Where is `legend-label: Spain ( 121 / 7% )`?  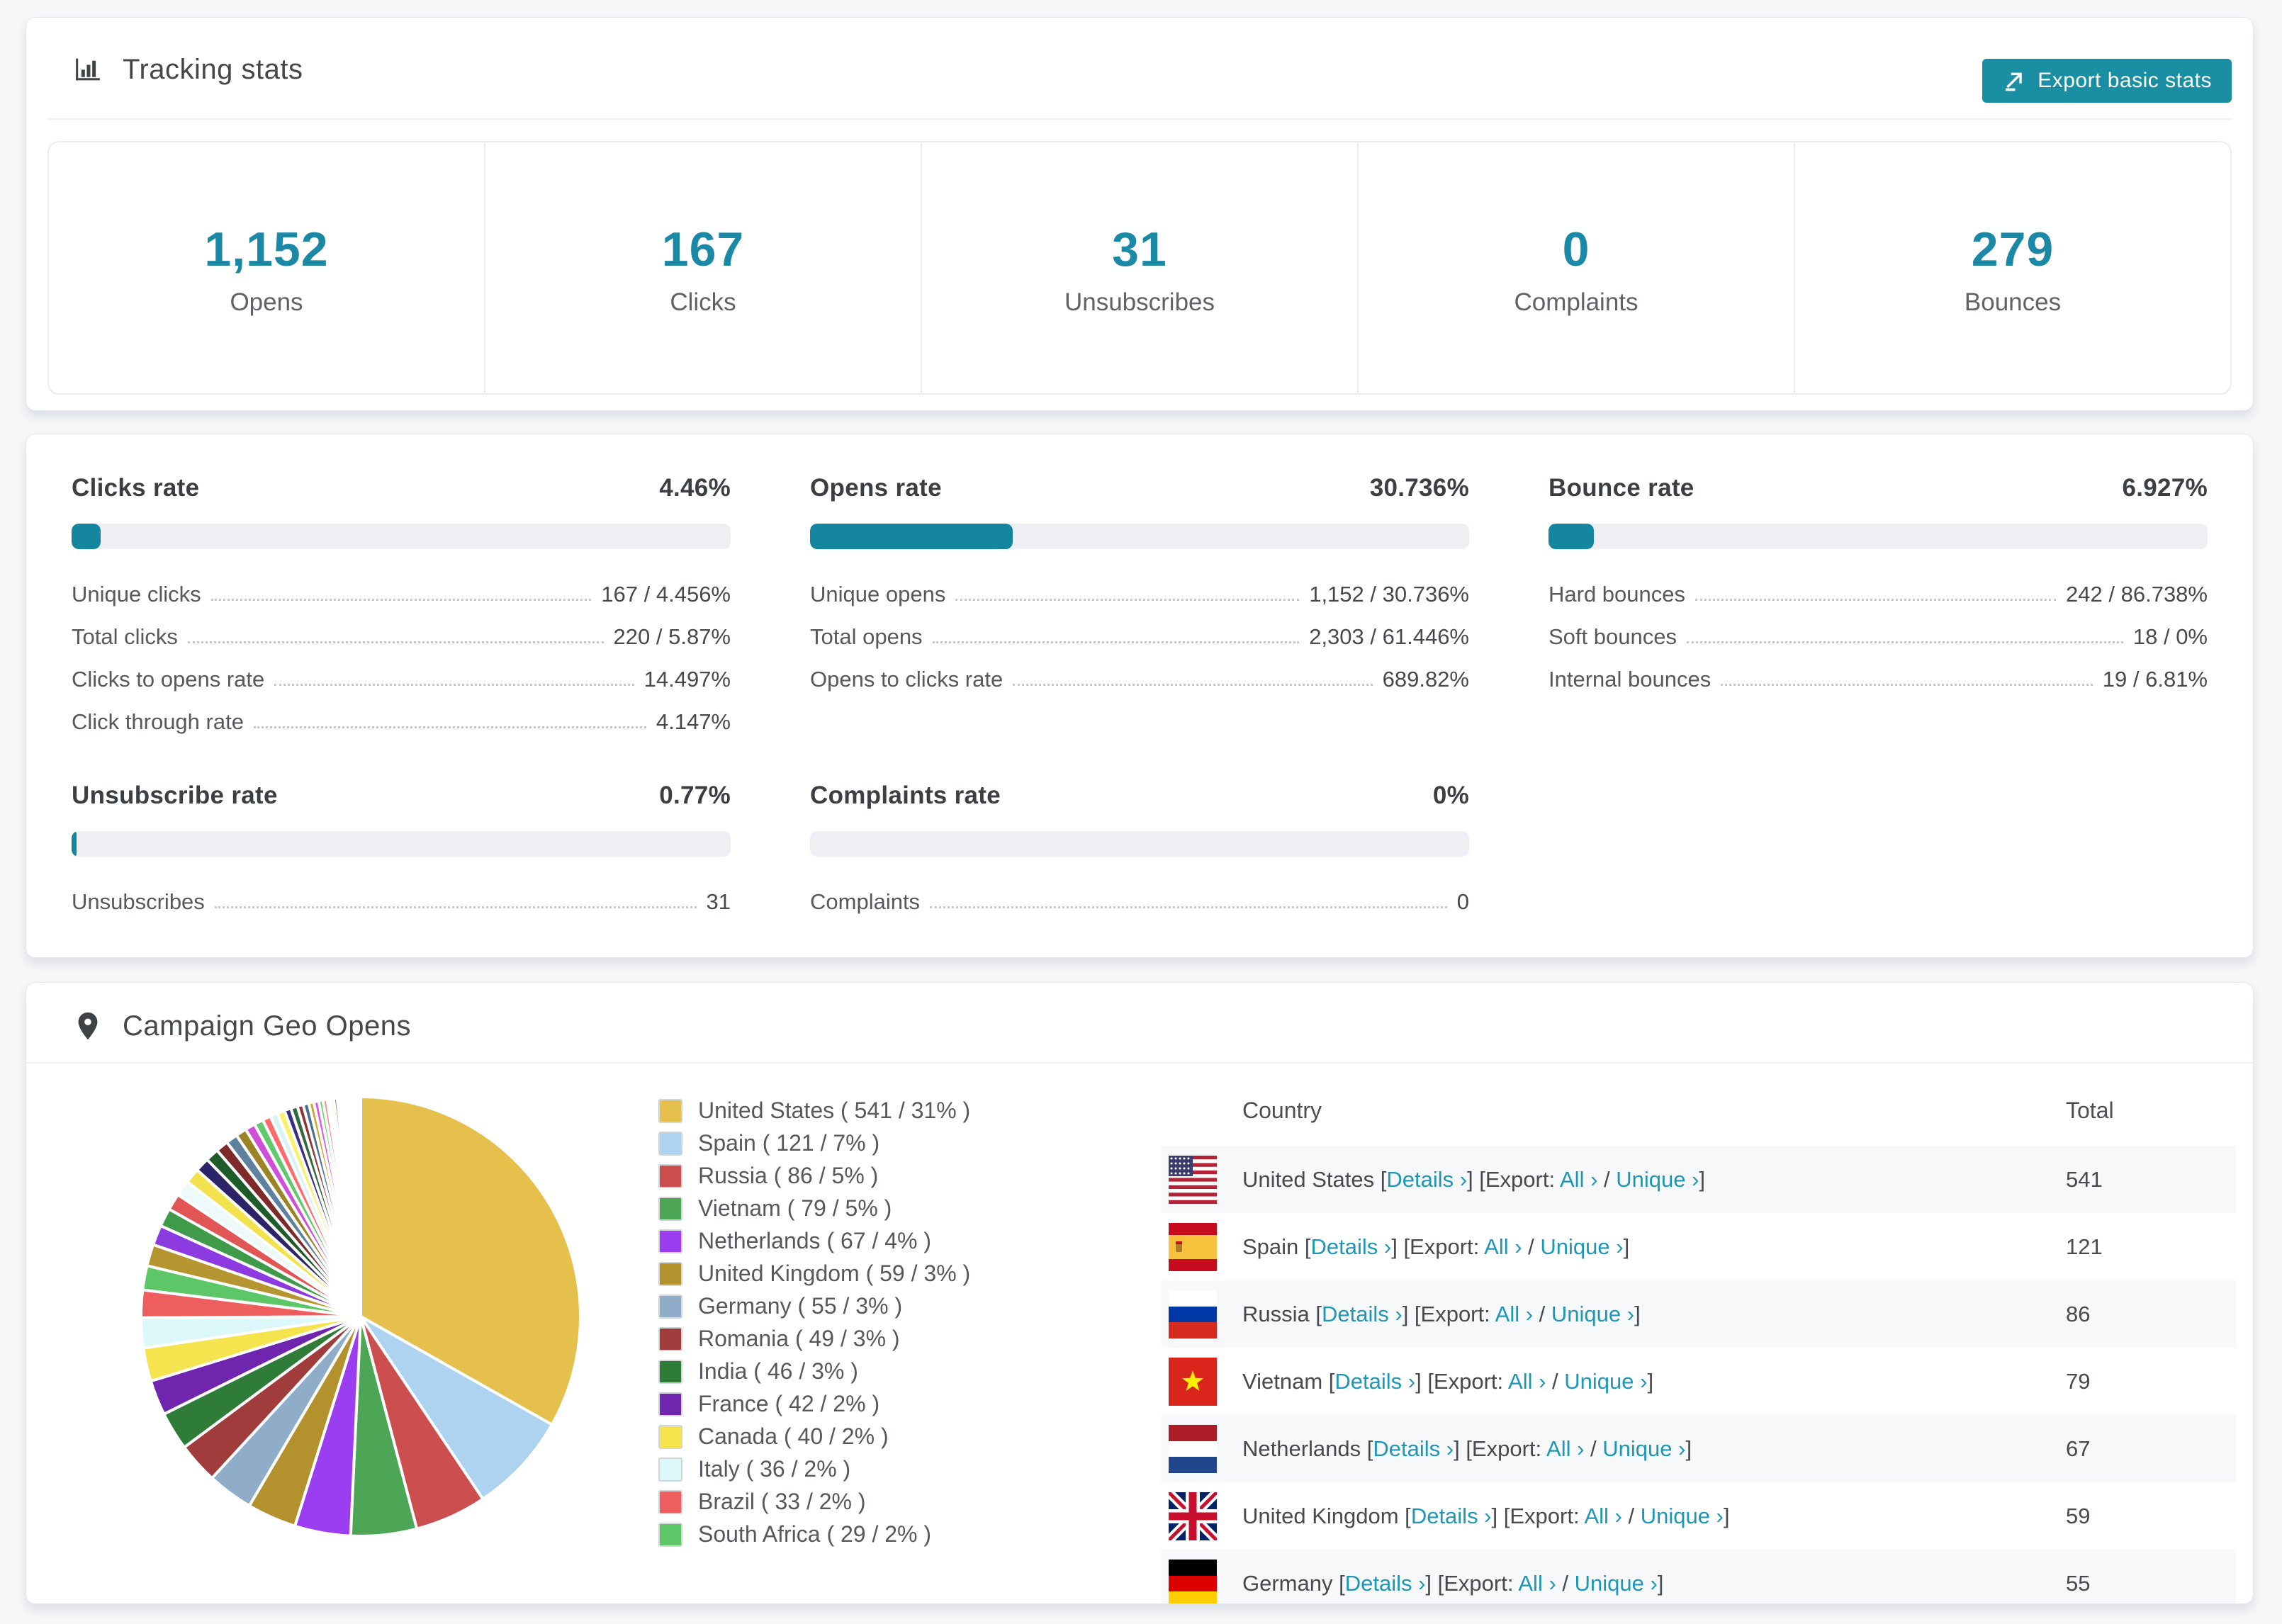 legend-label: Spain ( 121 / 7% ) is located at coordinates (789, 1143).